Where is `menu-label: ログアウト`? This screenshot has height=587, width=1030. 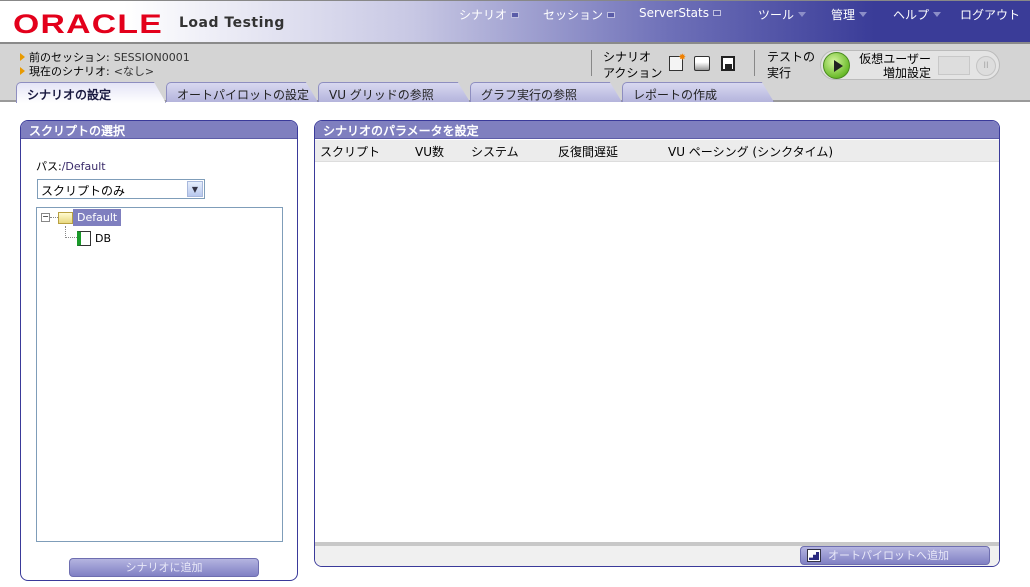 menu-label: ログアウト is located at coordinates (990, 15).